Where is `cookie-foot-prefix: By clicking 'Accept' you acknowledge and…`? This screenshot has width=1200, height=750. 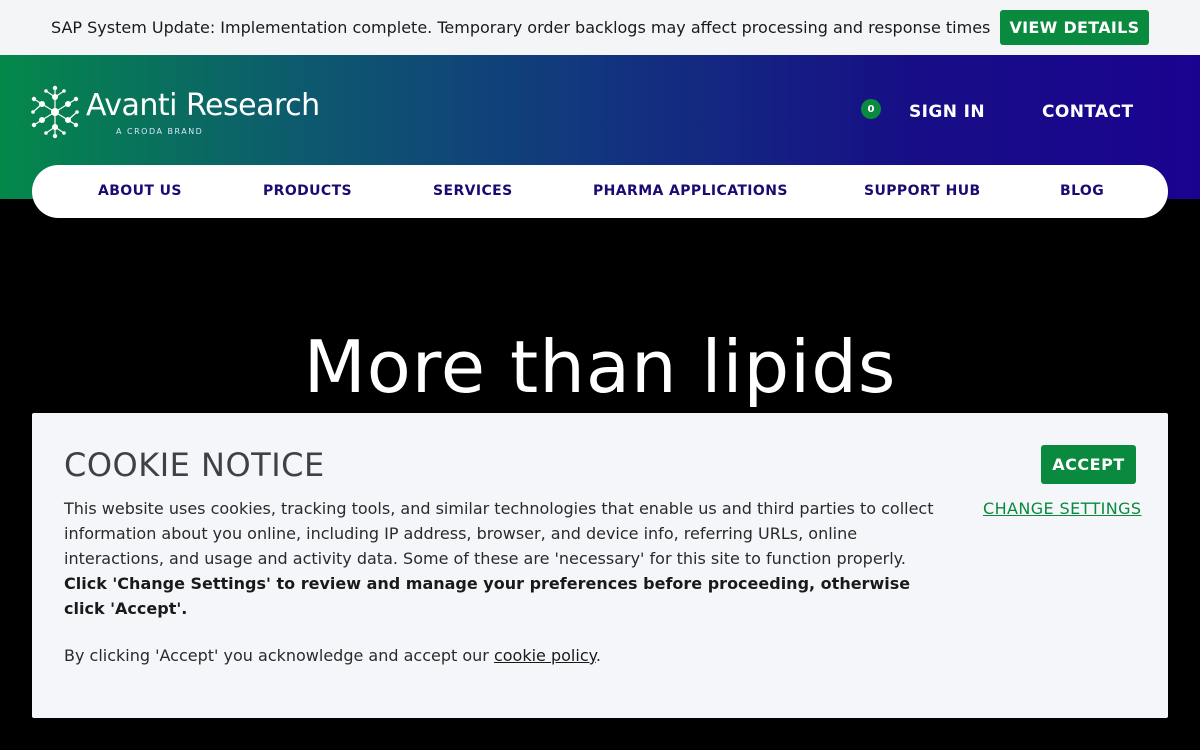 cookie-foot-prefix: By clicking 'Accept' you acknowledge and… is located at coordinates (279, 655).